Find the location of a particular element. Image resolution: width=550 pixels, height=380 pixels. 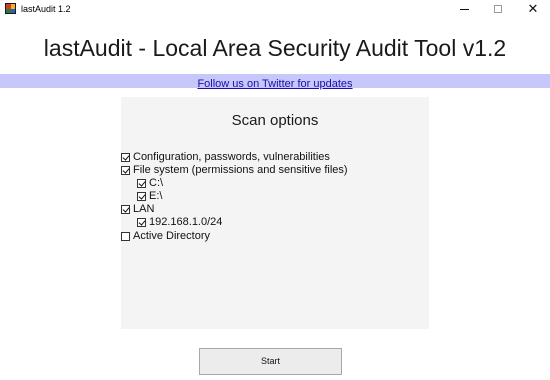

title-bar: lastAudit 1.2 ✕ is located at coordinates (275, 9).